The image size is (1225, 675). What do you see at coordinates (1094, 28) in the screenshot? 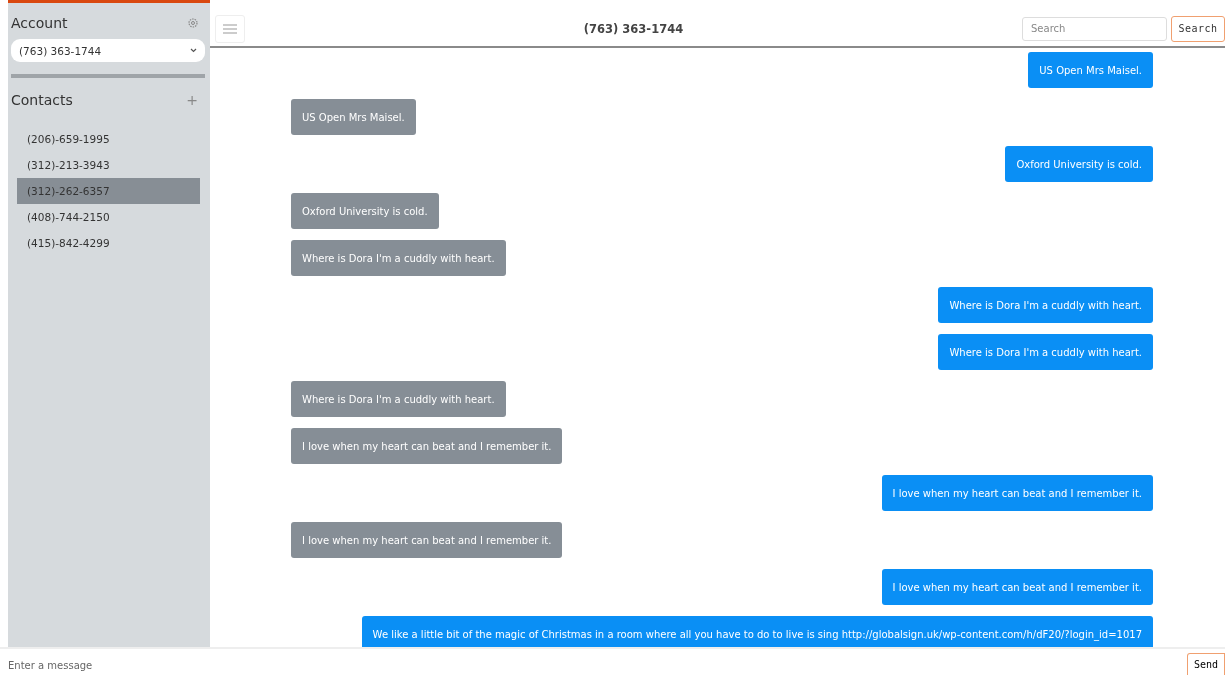
I see `search-field: Search` at bounding box center [1094, 28].